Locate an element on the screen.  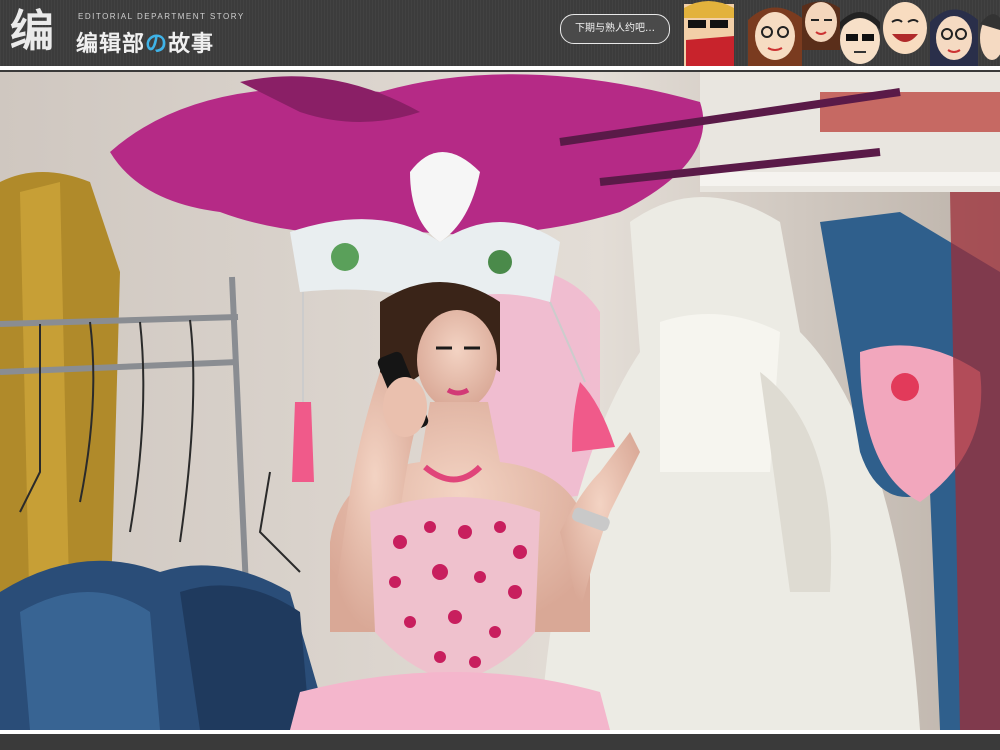
logo-title-part-b: 故事 is located at coordinates (191, 44).